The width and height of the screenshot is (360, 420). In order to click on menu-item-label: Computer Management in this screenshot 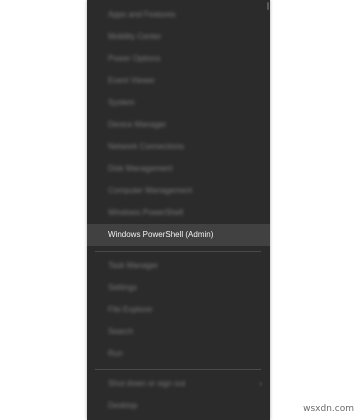, I will do `click(150, 190)`.